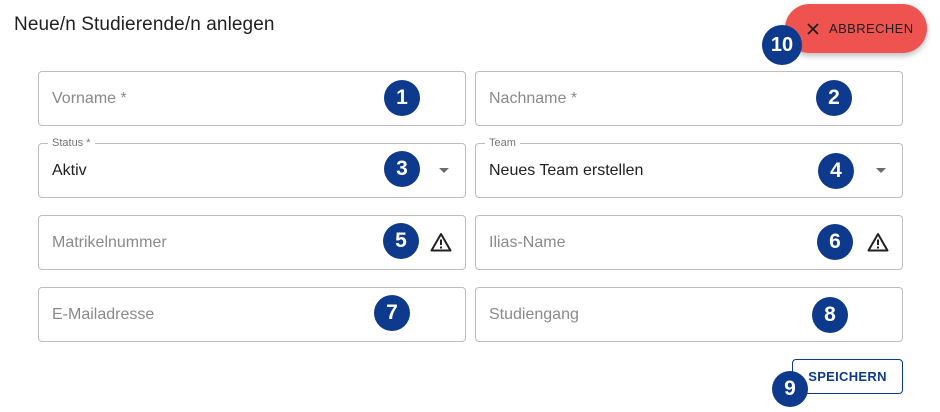 The height and width of the screenshot is (412, 940). What do you see at coordinates (533, 98) in the screenshot?
I see `nachname-placeholder: Nachname *` at bounding box center [533, 98].